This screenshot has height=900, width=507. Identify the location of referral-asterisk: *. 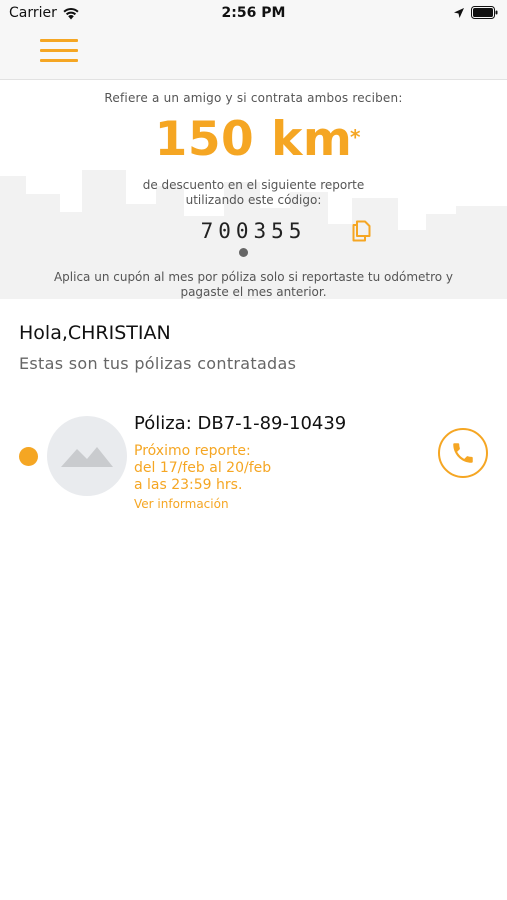
(355, 137).